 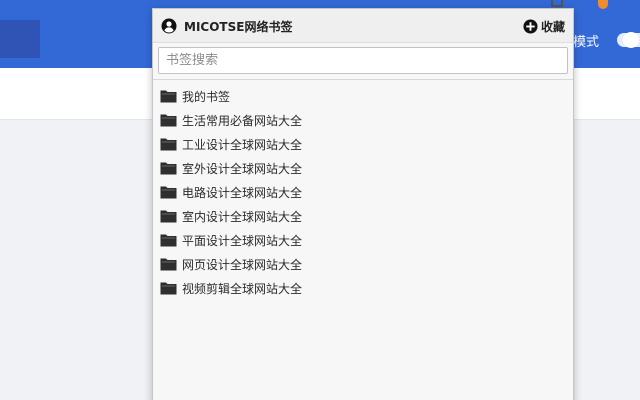 What do you see at coordinates (363, 96) in the screenshot?
I see `folder-item: 我的书签` at bounding box center [363, 96].